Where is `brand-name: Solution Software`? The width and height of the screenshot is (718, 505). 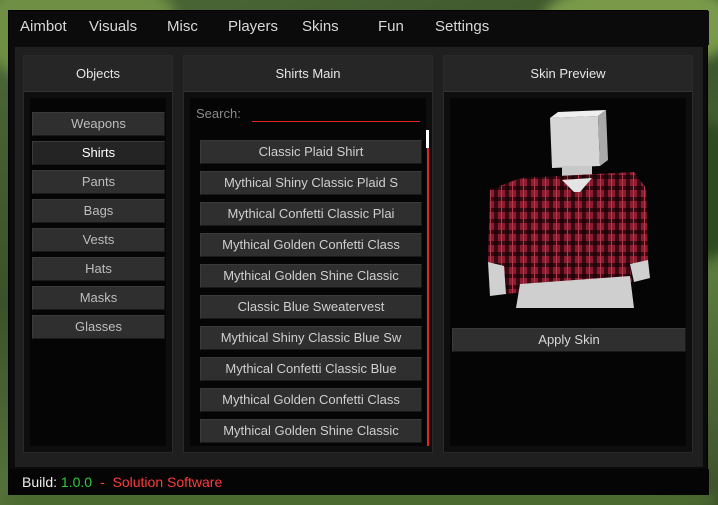
brand-name: Solution Software is located at coordinates (167, 482).